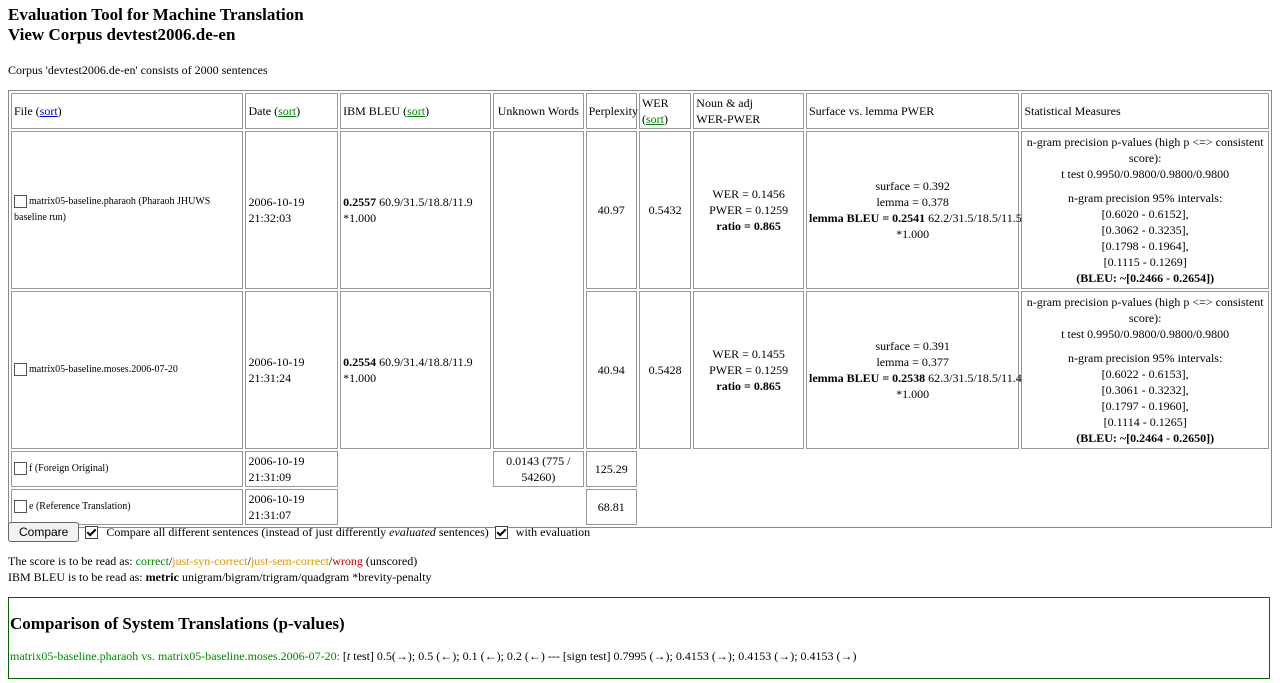 Image resolution: width=1280 pixels, height=683 pixels. I want to click on date-cell: 2006-10-19 21:31:09, so click(292, 469).